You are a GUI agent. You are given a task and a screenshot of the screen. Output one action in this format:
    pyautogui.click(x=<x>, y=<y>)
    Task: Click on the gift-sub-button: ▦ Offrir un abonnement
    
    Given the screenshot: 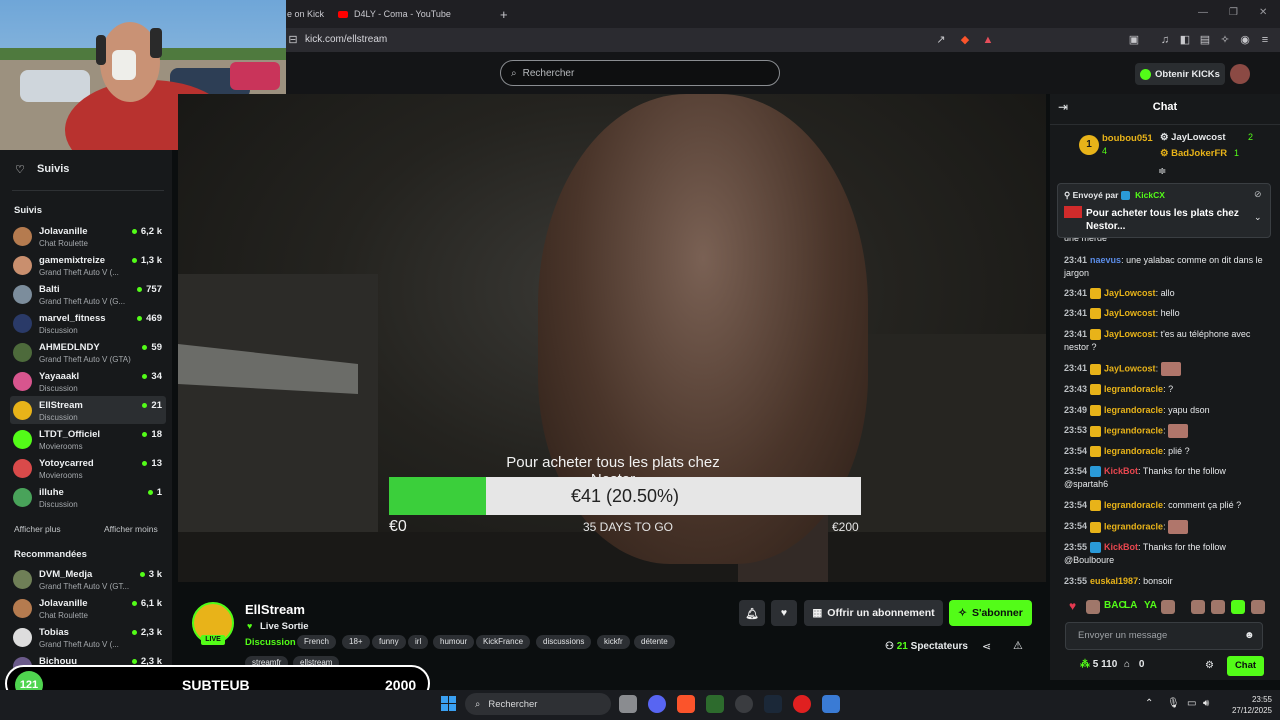 What is the action you would take?
    pyautogui.click(x=873, y=613)
    